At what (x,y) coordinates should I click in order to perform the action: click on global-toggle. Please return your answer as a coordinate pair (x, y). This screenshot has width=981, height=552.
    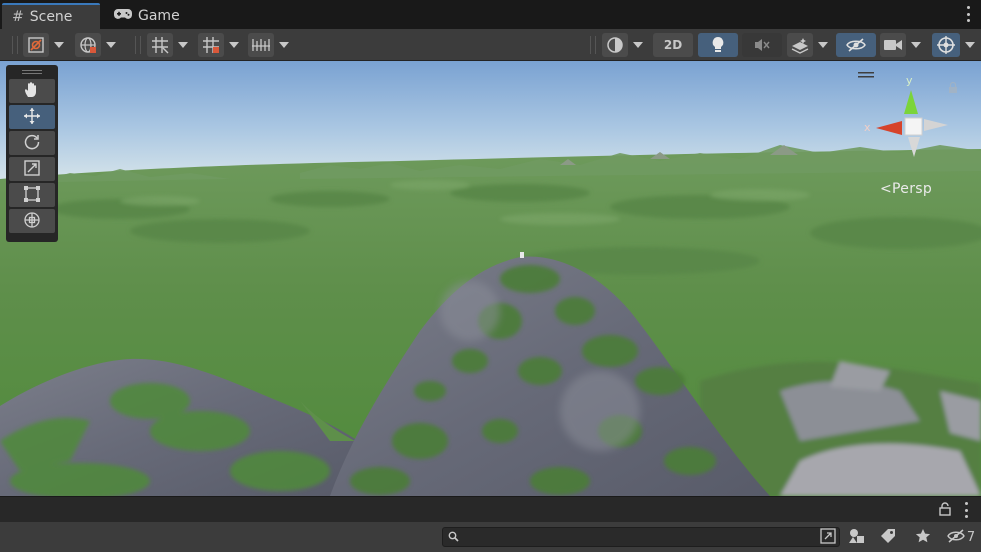
    Looking at the image, I should click on (88, 45).